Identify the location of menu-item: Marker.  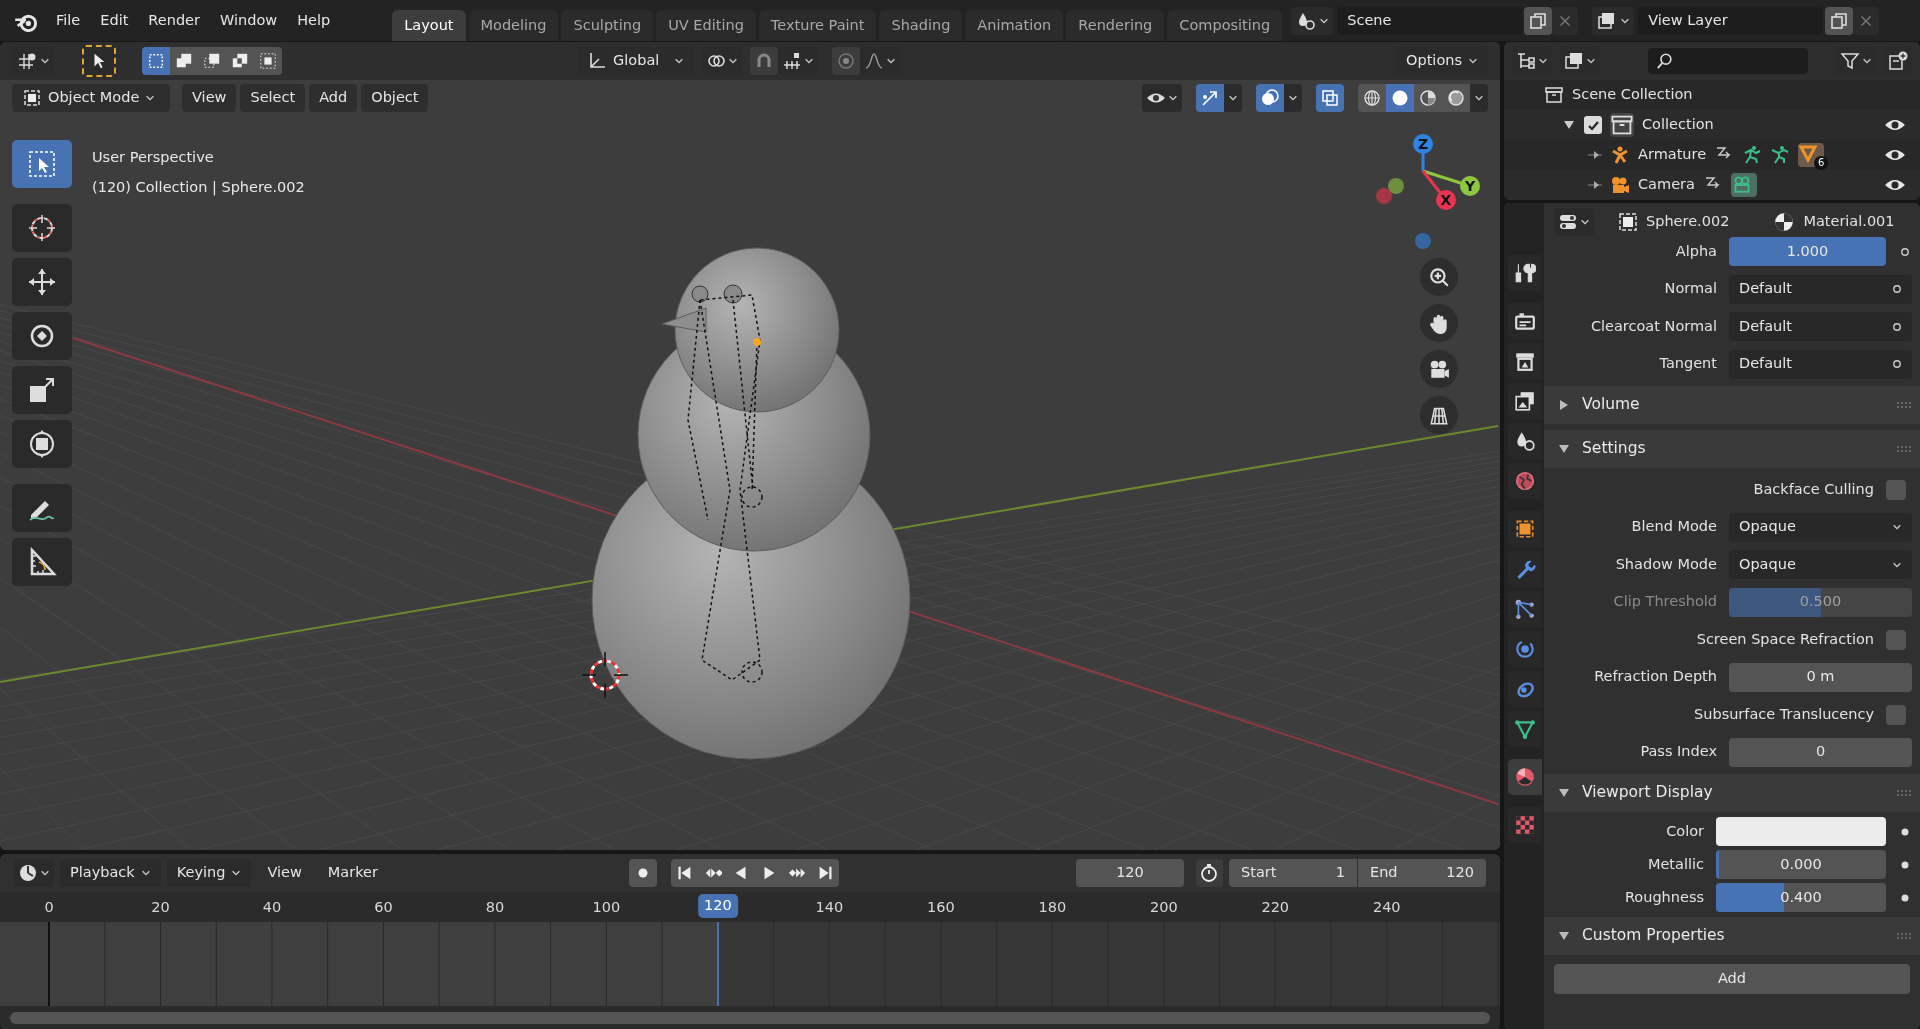
(352, 873).